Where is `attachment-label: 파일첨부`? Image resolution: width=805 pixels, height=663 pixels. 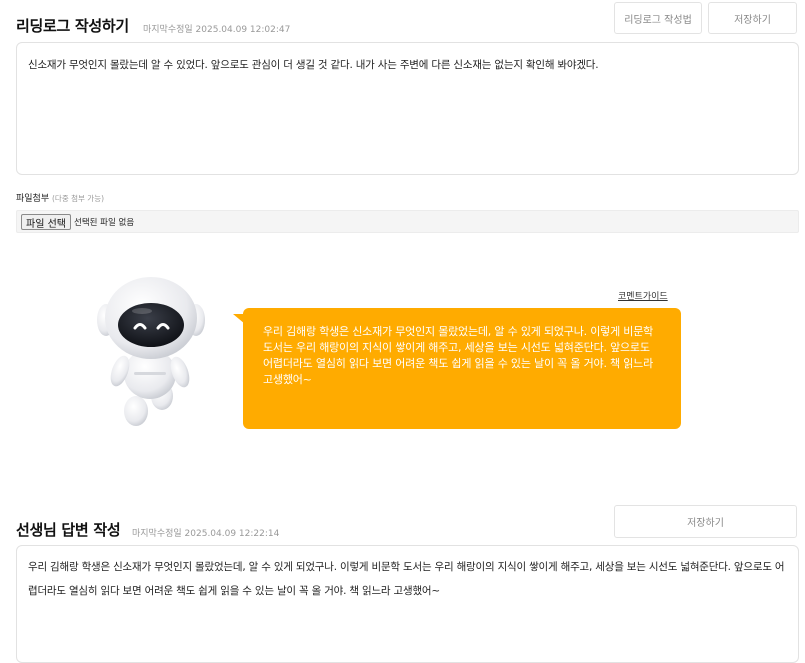
attachment-label: 파일첨부 is located at coordinates (33, 199).